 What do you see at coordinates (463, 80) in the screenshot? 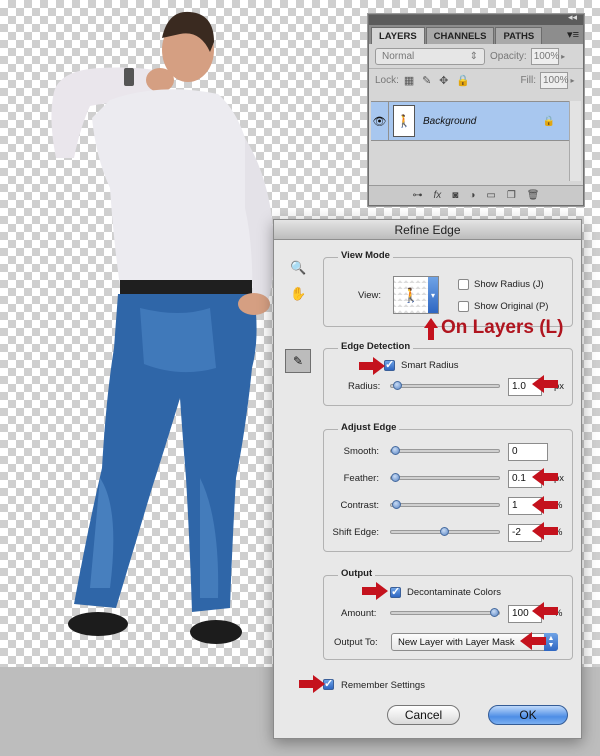
I see `lock-all-icon: 🔒` at bounding box center [463, 80].